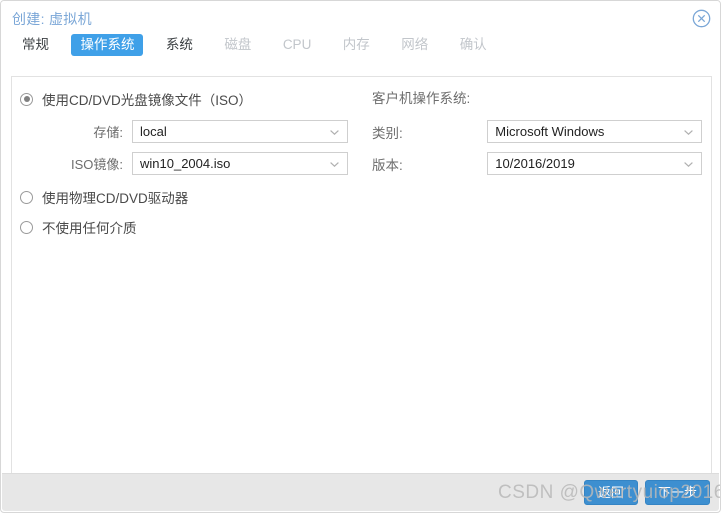 Image resolution: width=723 pixels, height=515 pixels. I want to click on radio-label-iso-file: 使用CD/DVD光盘镜像文件（ISO）, so click(147, 100).